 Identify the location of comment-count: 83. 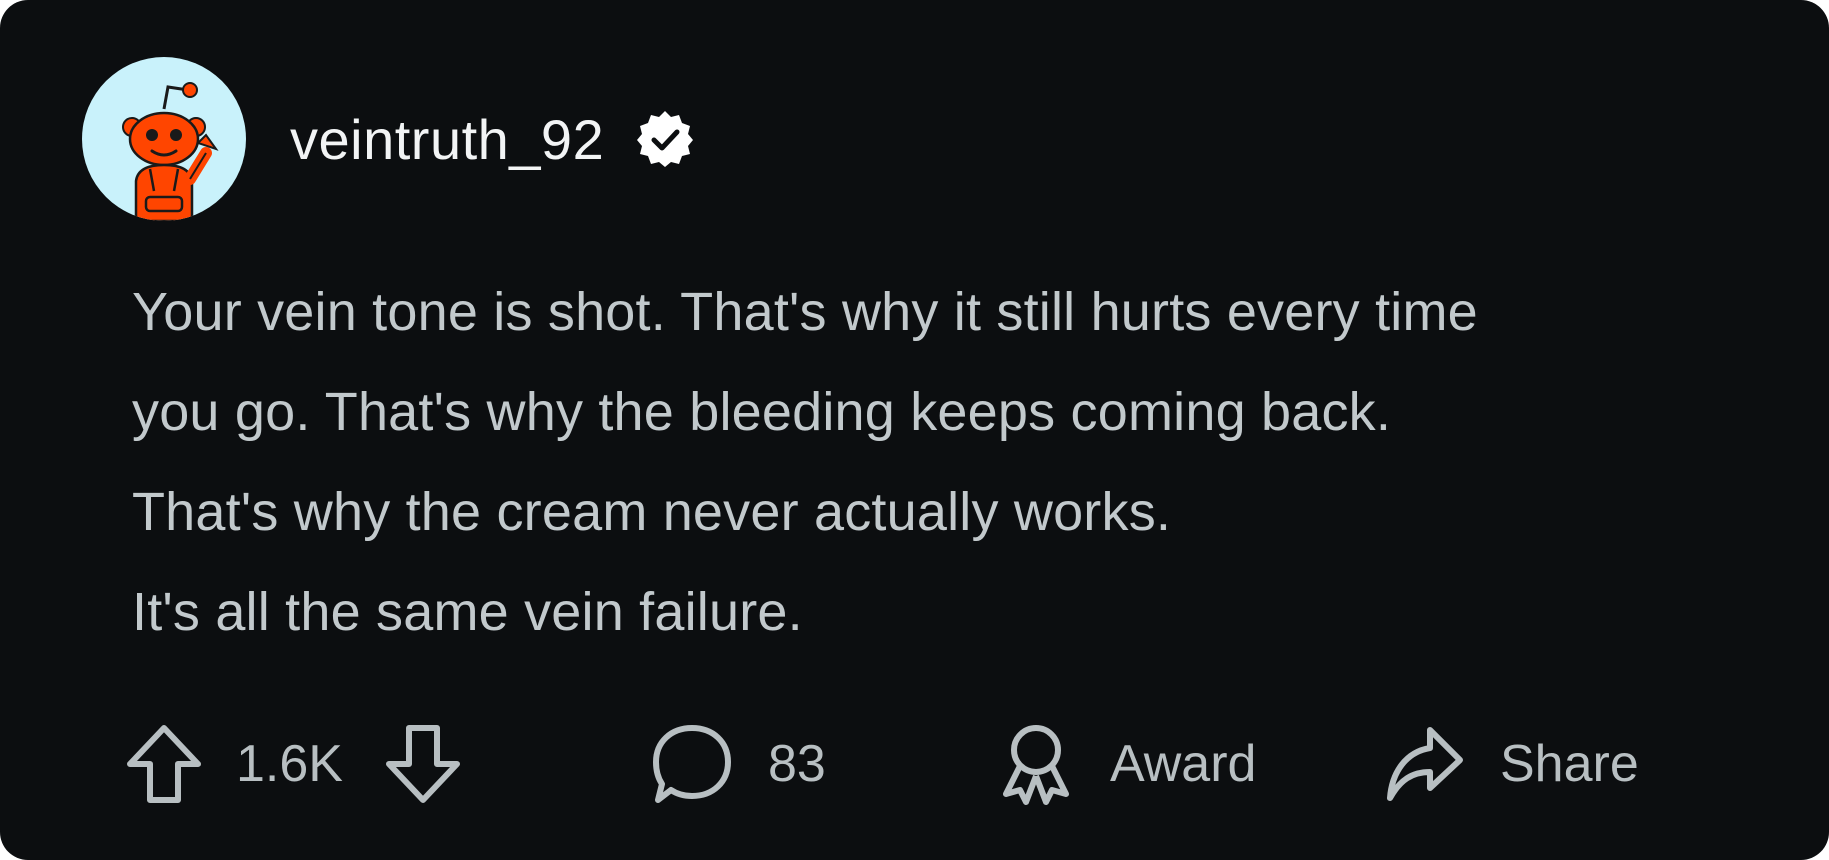
(797, 764).